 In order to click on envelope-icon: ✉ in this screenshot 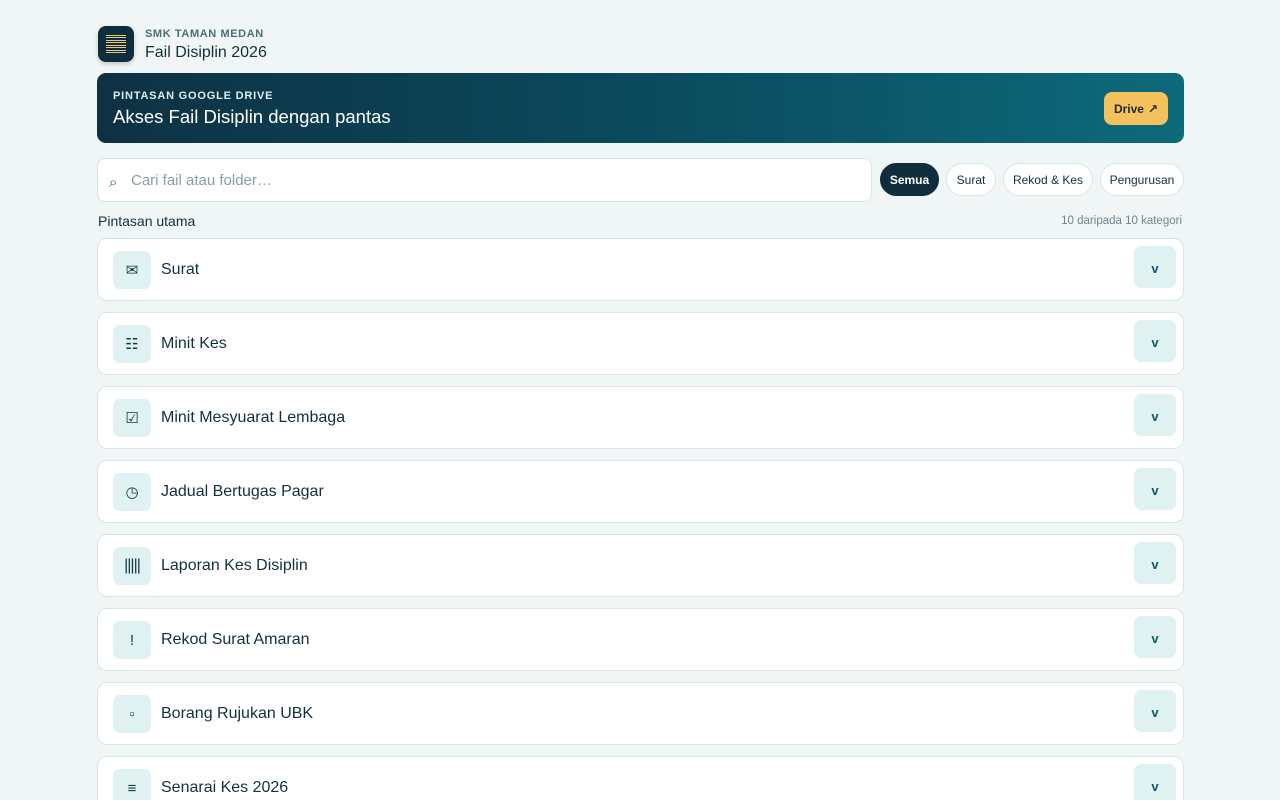, I will do `click(132, 270)`.